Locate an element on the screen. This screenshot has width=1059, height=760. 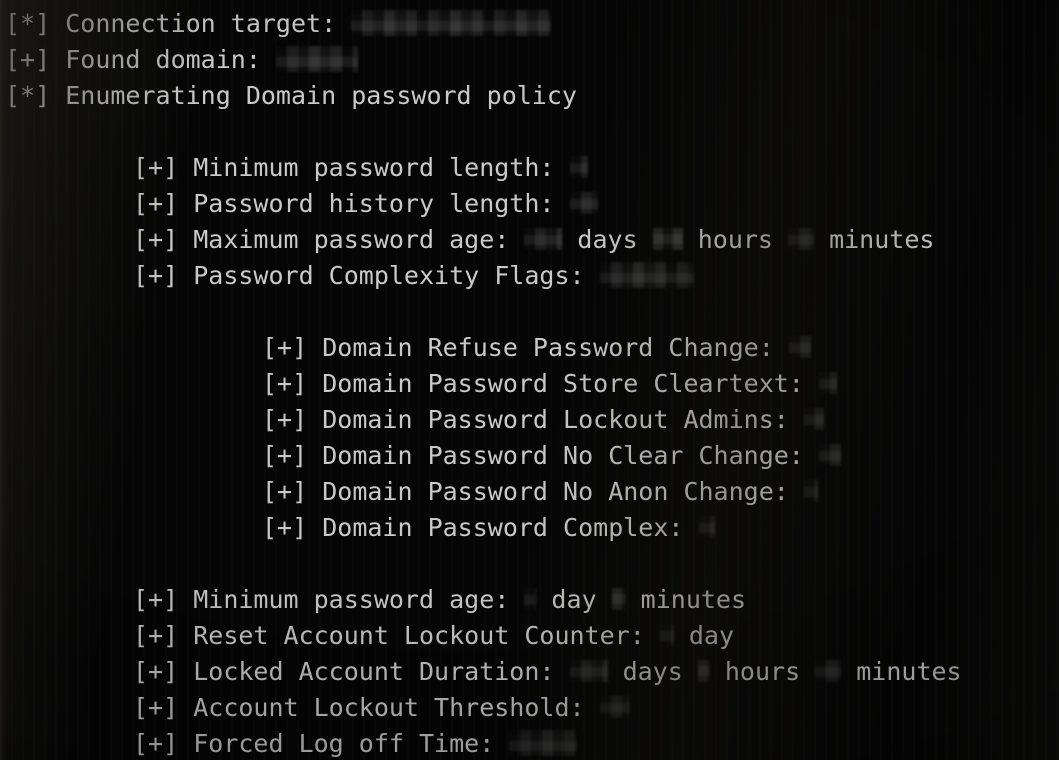
line-label: Domain Password No Anon Change: is located at coordinates (563, 491).